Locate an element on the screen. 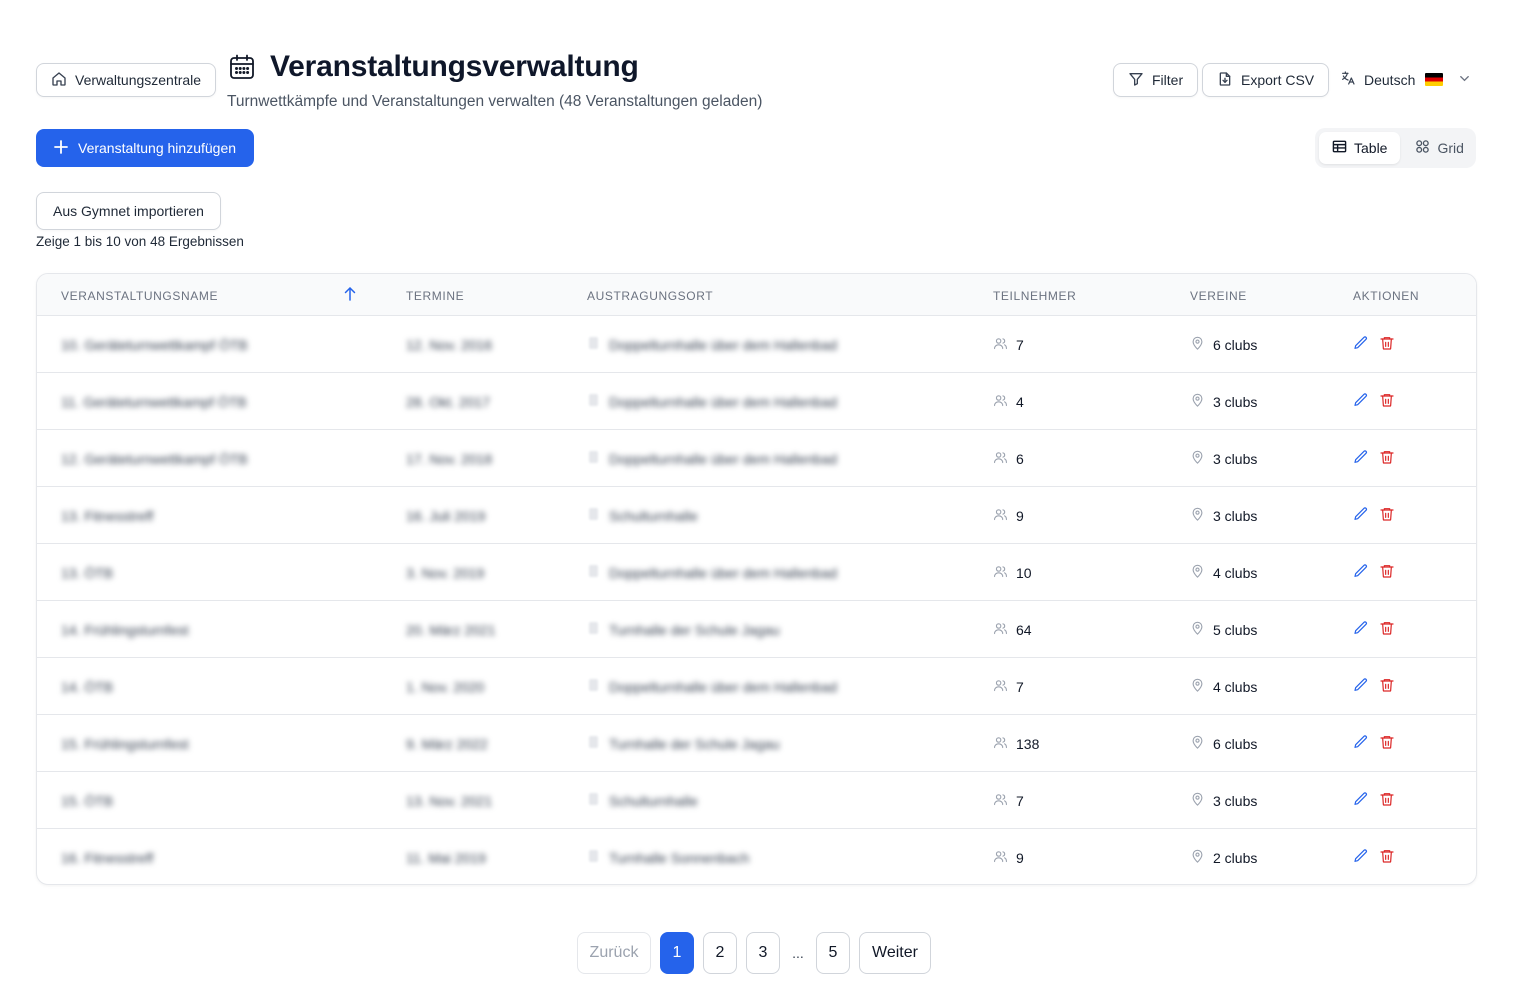 The image size is (1528, 1001). event-date-cell: 3. Nov. 2019 is located at coordinates (445, 573).